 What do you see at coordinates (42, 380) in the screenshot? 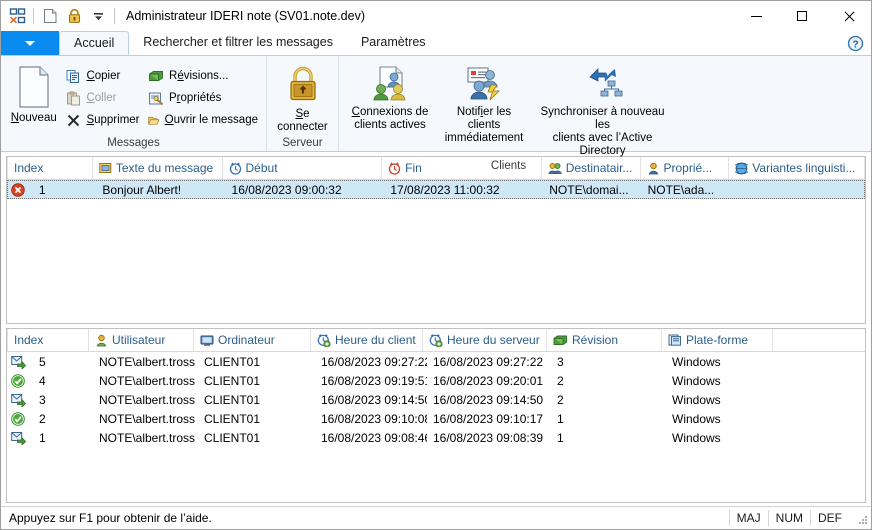
I see `cell-index: 4` at bounding box center [42, 380].